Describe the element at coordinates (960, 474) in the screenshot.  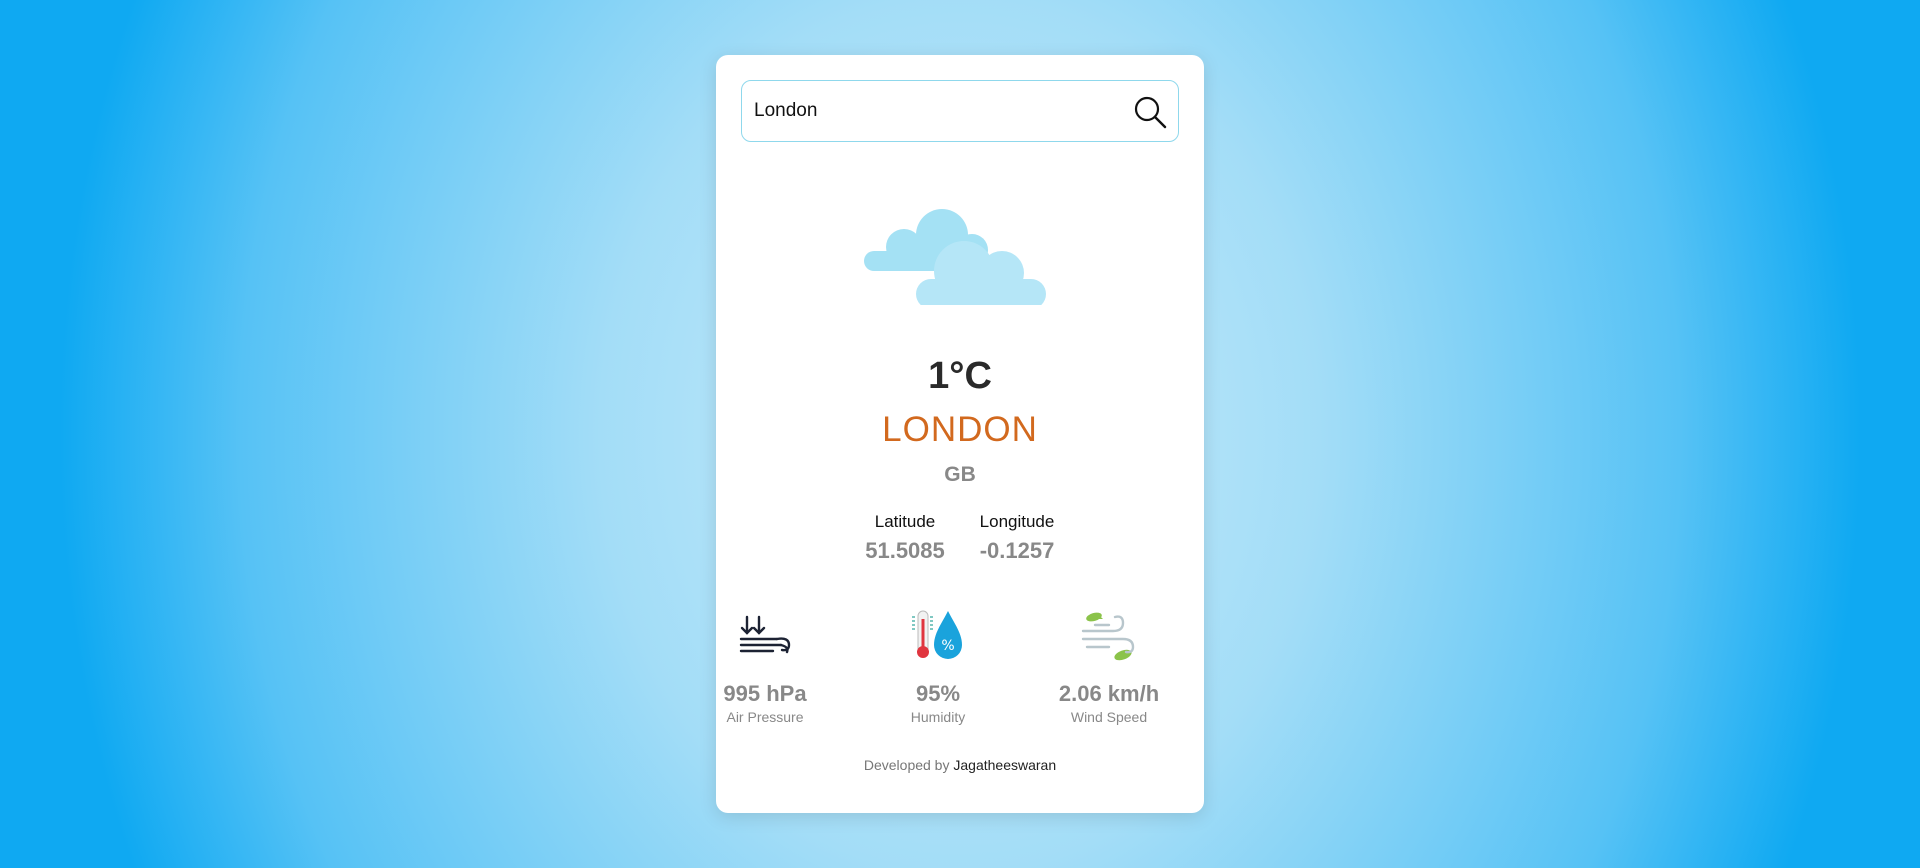
I see `country-code: GB` at that location.